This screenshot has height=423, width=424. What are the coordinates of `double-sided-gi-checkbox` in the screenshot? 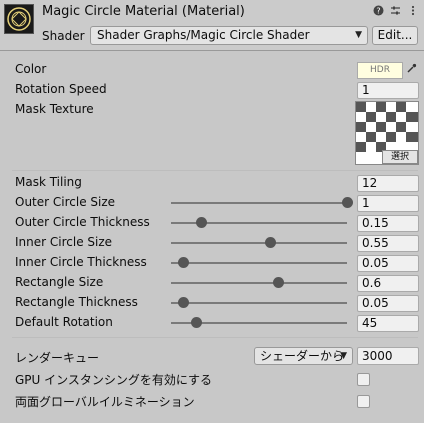 It's located at (363, 401).